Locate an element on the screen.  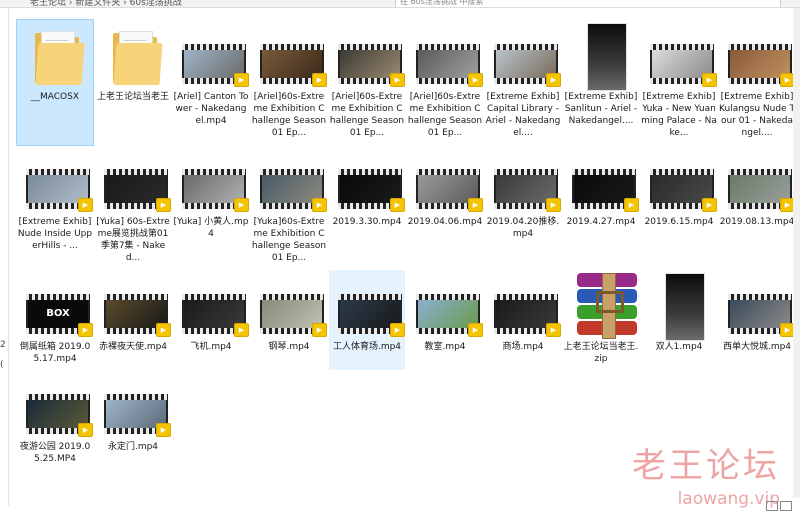
watermark: 老王论坛 laowang.vip is located at coordinates (706, 473).